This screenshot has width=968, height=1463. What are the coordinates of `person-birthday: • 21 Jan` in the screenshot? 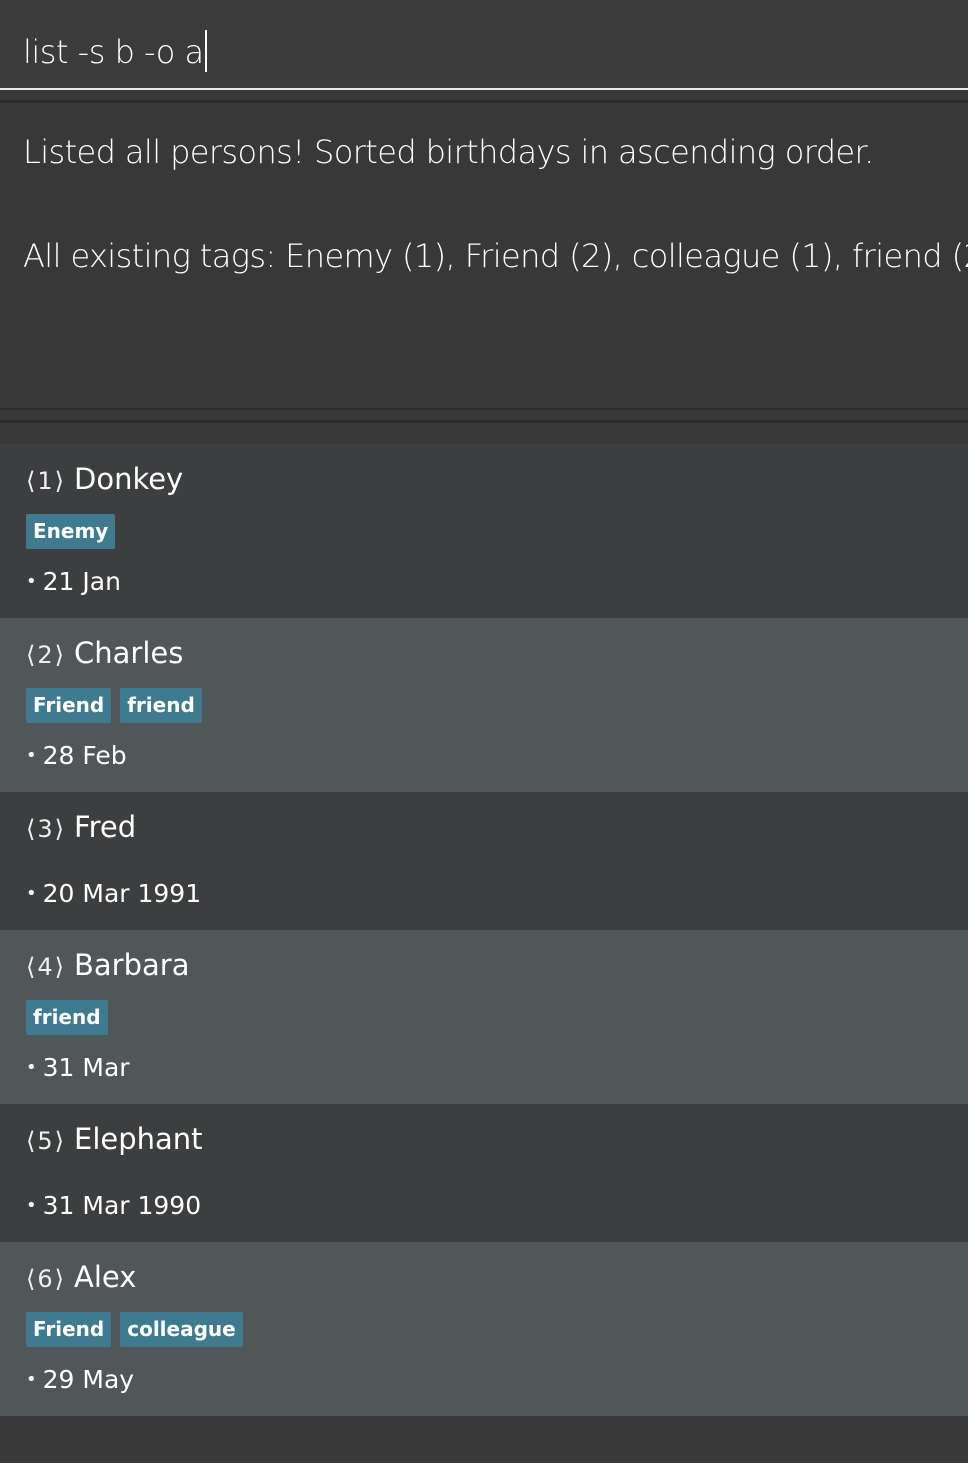 It's located at (73, 581).